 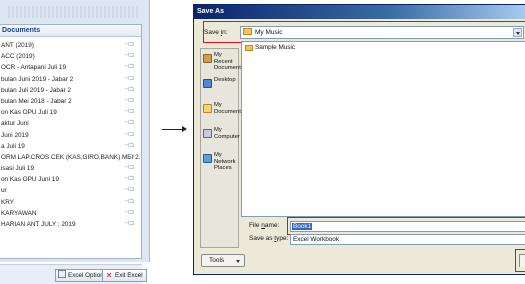 I want to click on recent-document-label: a Juli 19, so click(x=13, y=146).